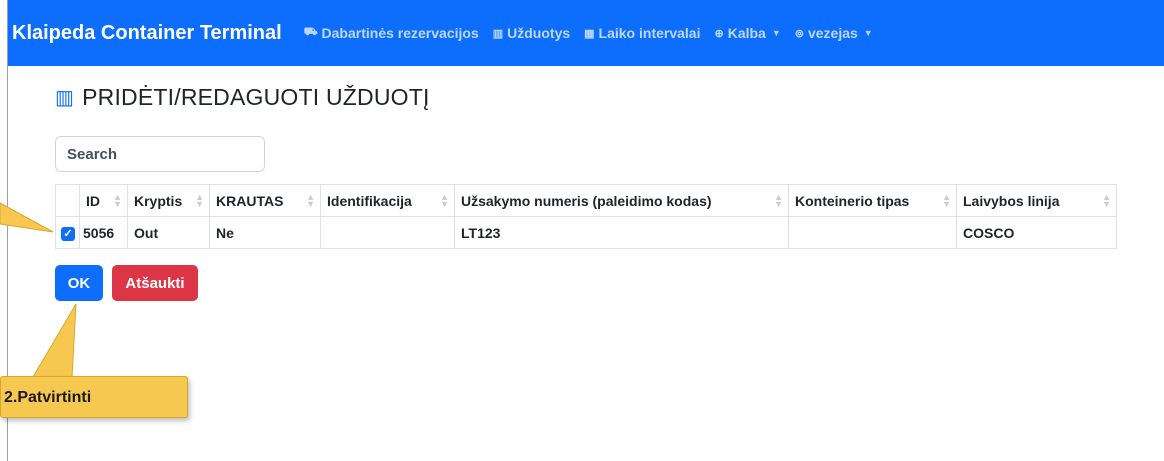 The height and width of the screenshot is (461, 1164). I want to click on callout-confirm: 2.Patvirtinti, so click(94, 397).